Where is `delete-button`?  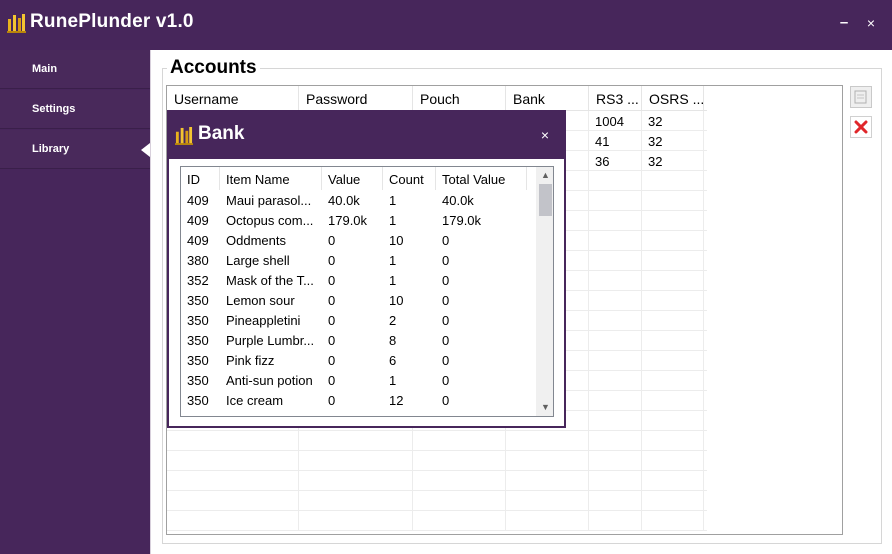 delete-button is located at coordinates (861, 127).